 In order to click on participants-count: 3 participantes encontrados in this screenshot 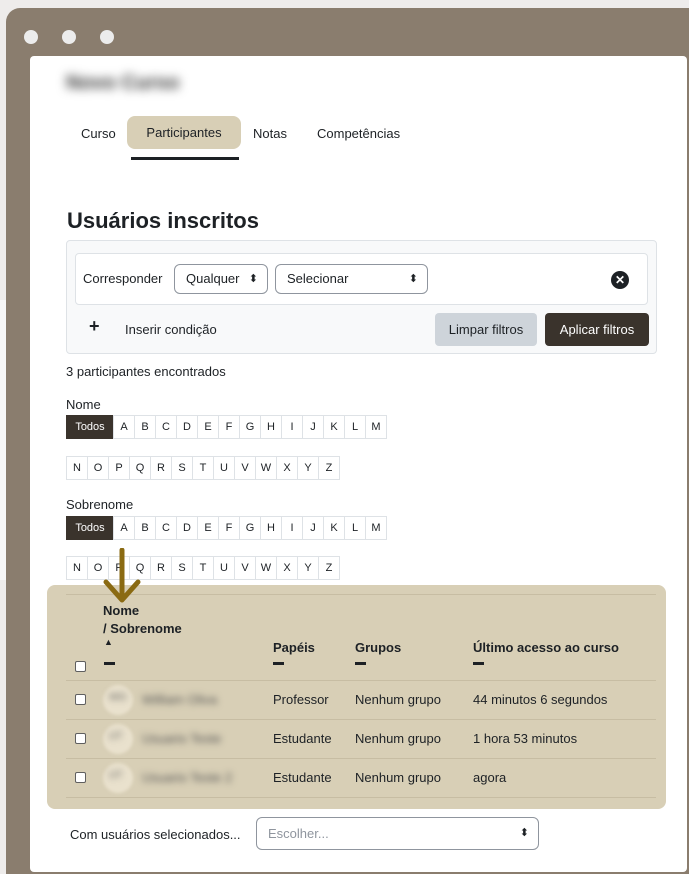, I will do `click(146, 371)`.